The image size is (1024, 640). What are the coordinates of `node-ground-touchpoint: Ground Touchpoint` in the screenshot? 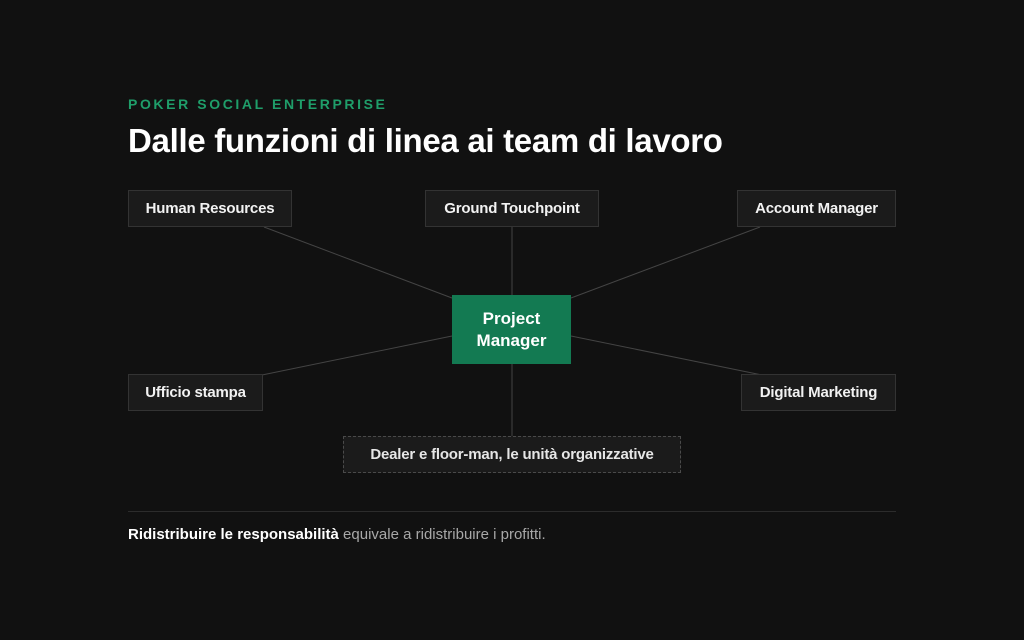 It's located at (512, 208).